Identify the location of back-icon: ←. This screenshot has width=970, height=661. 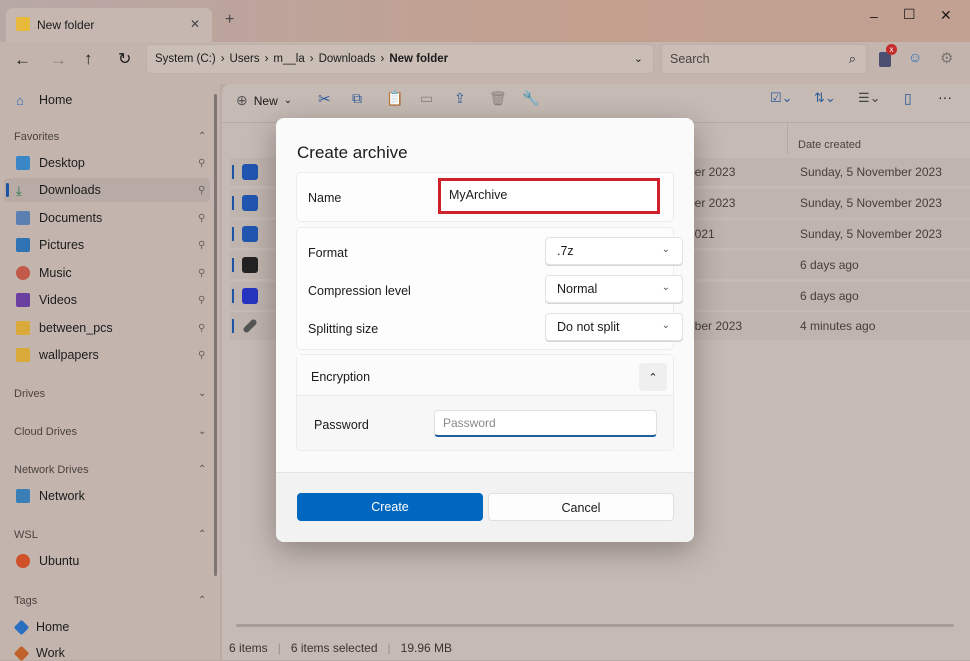
(22, 60).